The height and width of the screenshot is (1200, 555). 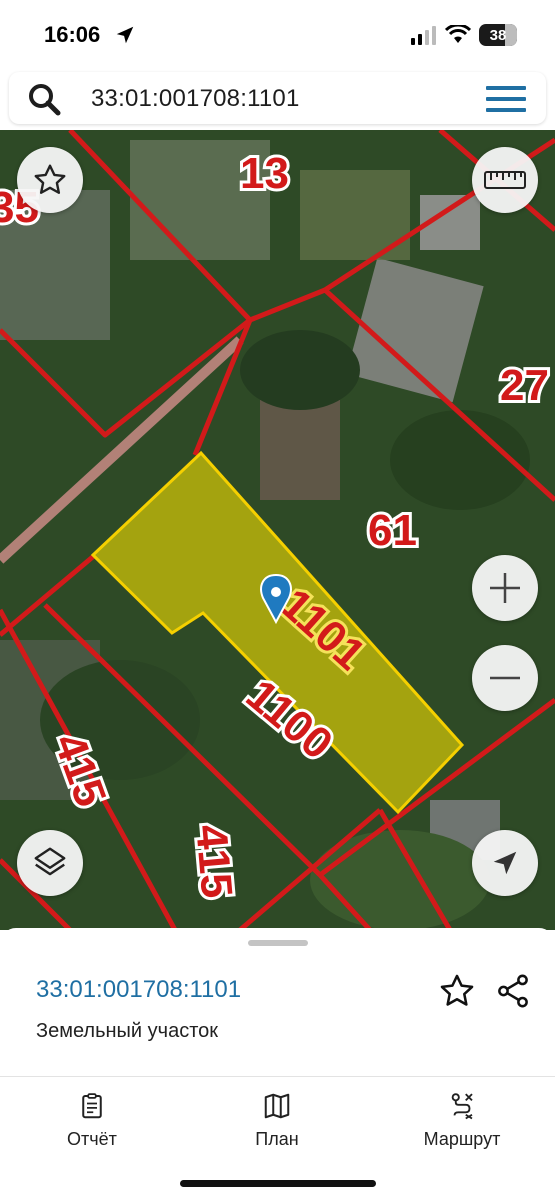 What do you see at coordinates (462, 1106) in the screenshot?
I see `route-icon` at bounding box center [462, 1106].